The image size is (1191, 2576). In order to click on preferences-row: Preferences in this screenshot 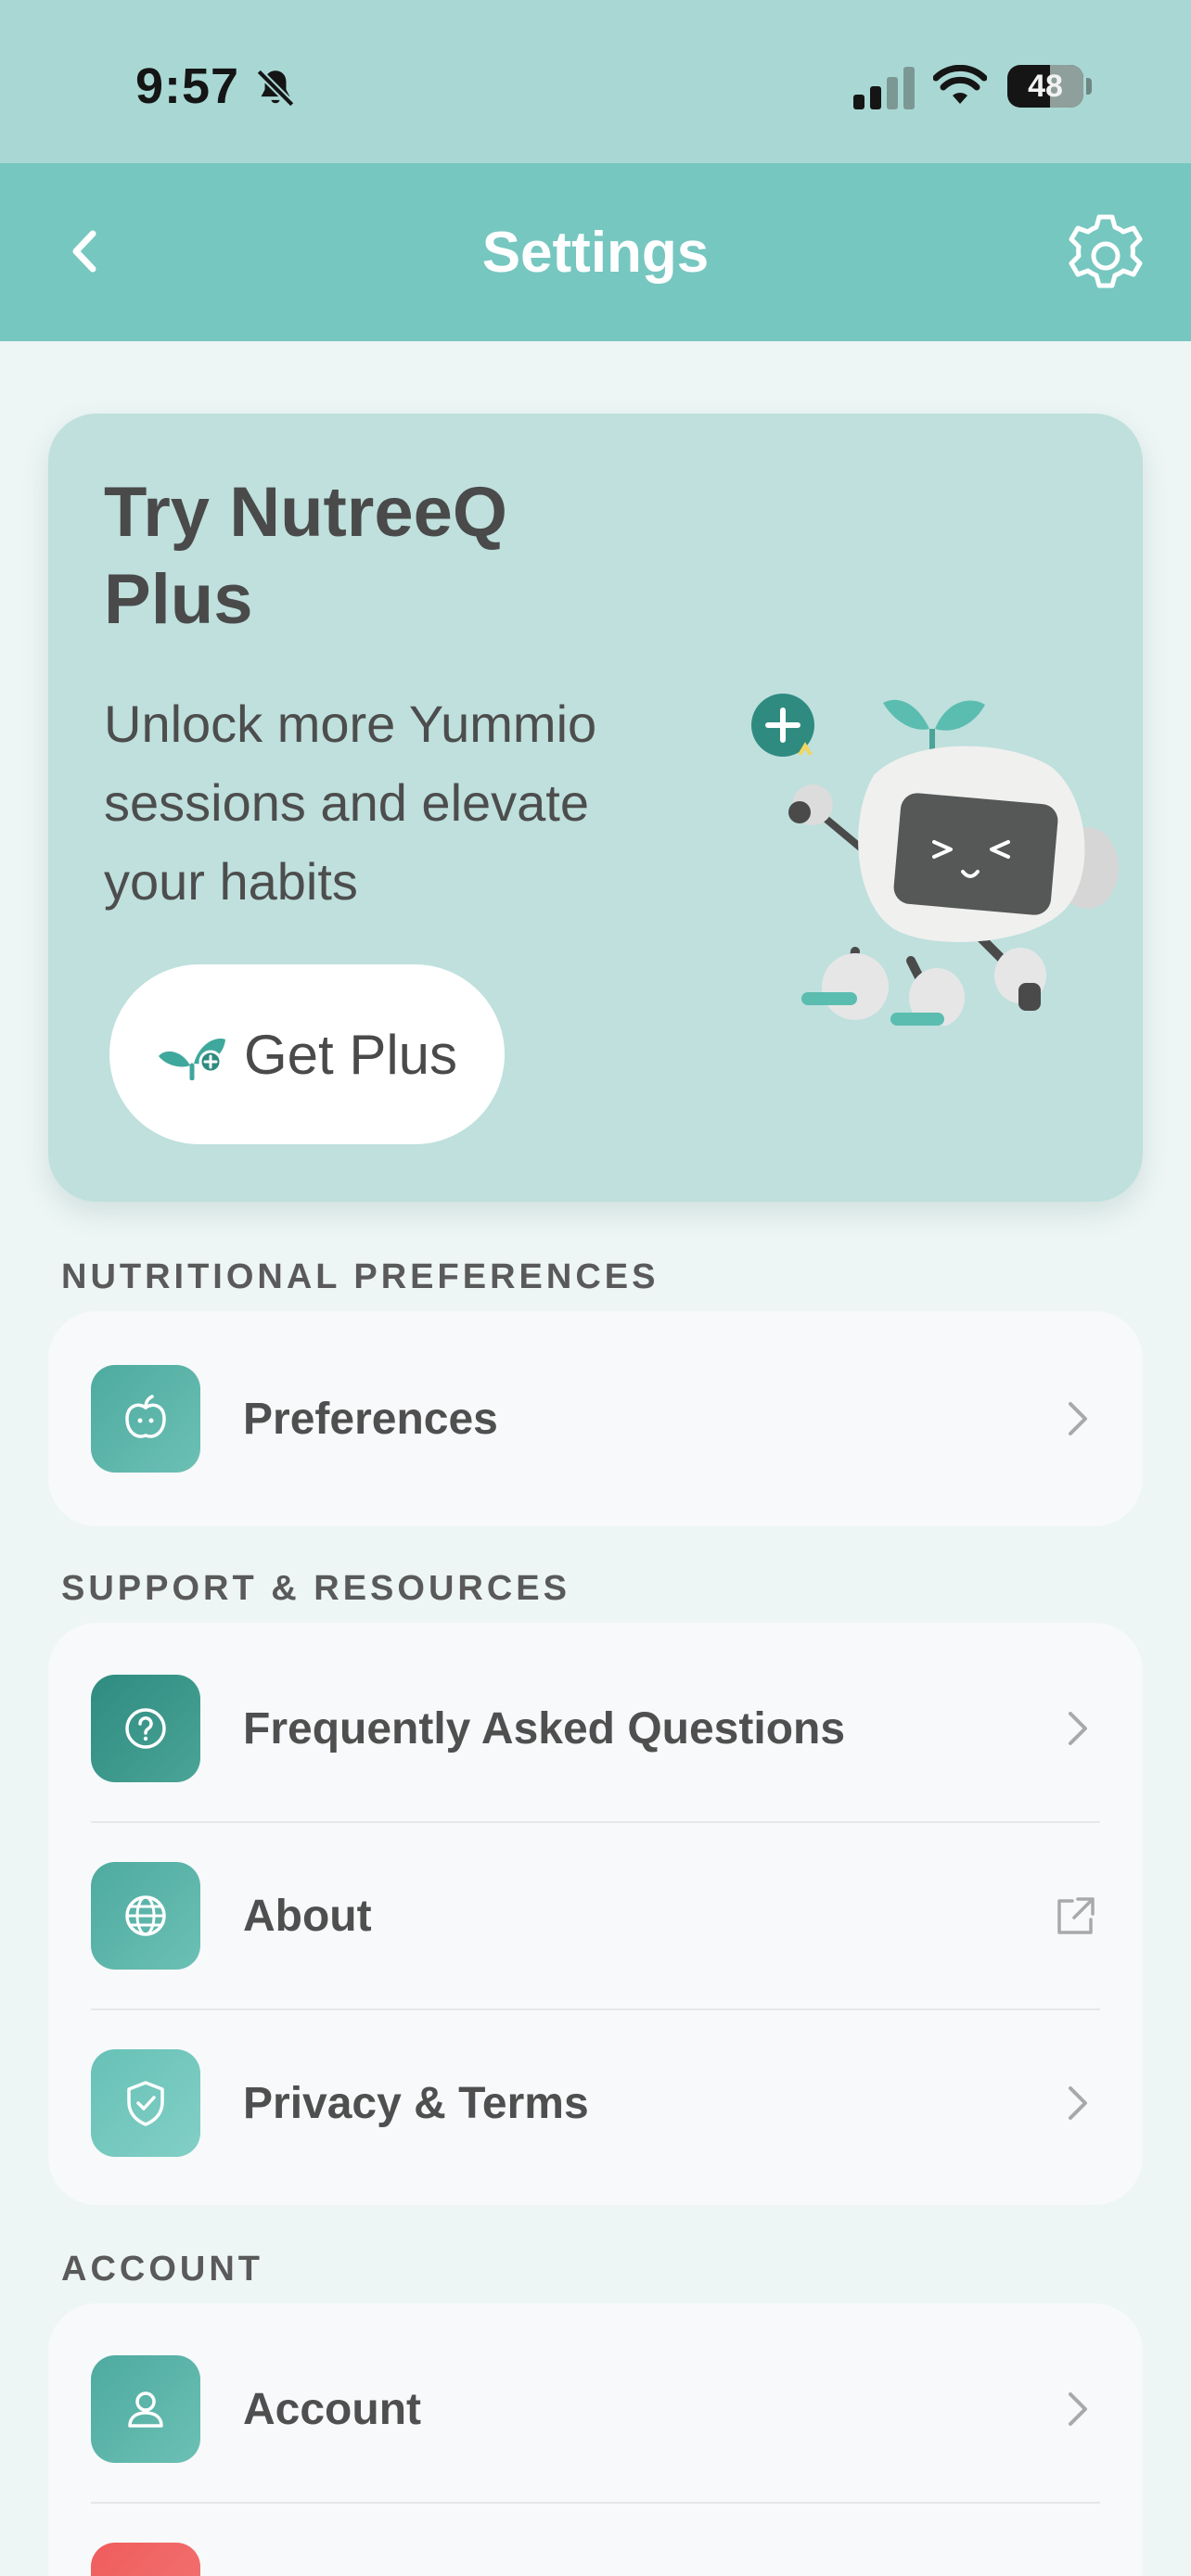, I will do `click(595, 1418)`.